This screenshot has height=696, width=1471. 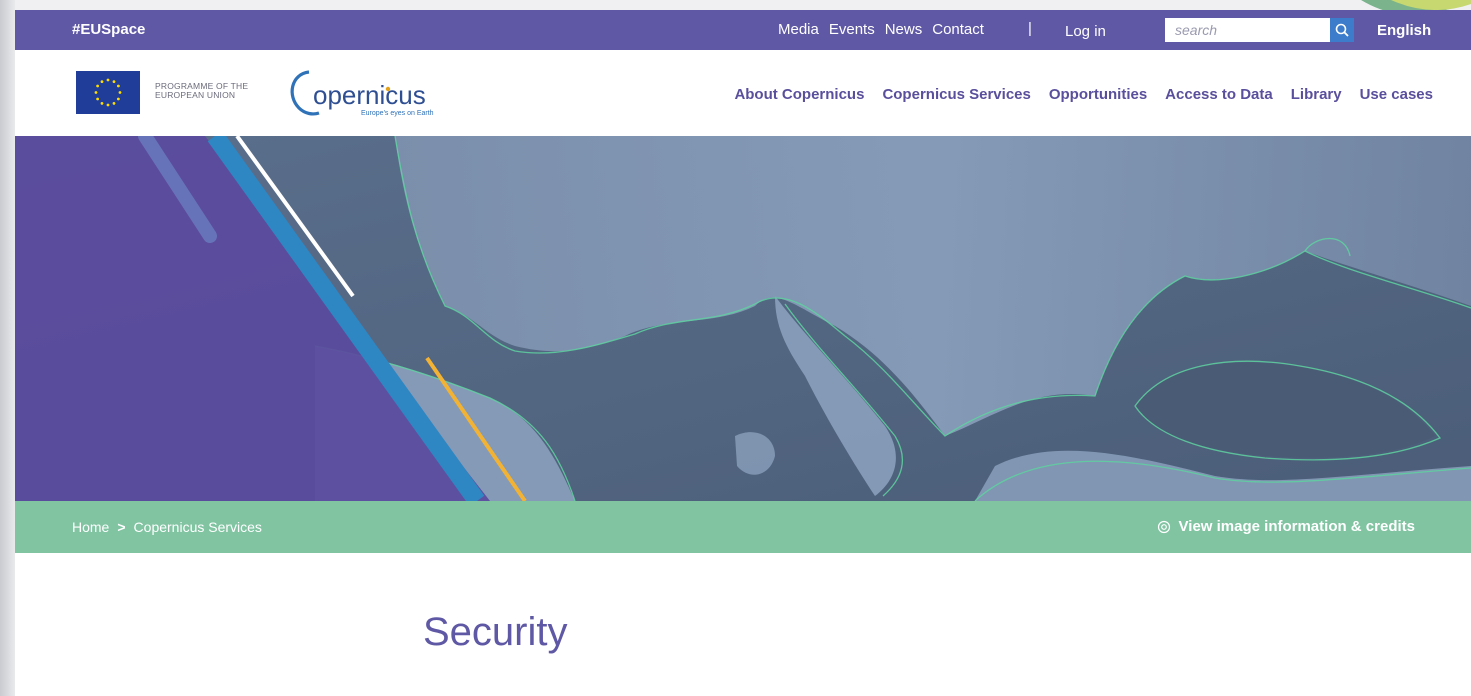 I want to click on nav-use-cases: Use cases, so click(x=1396, y=94).